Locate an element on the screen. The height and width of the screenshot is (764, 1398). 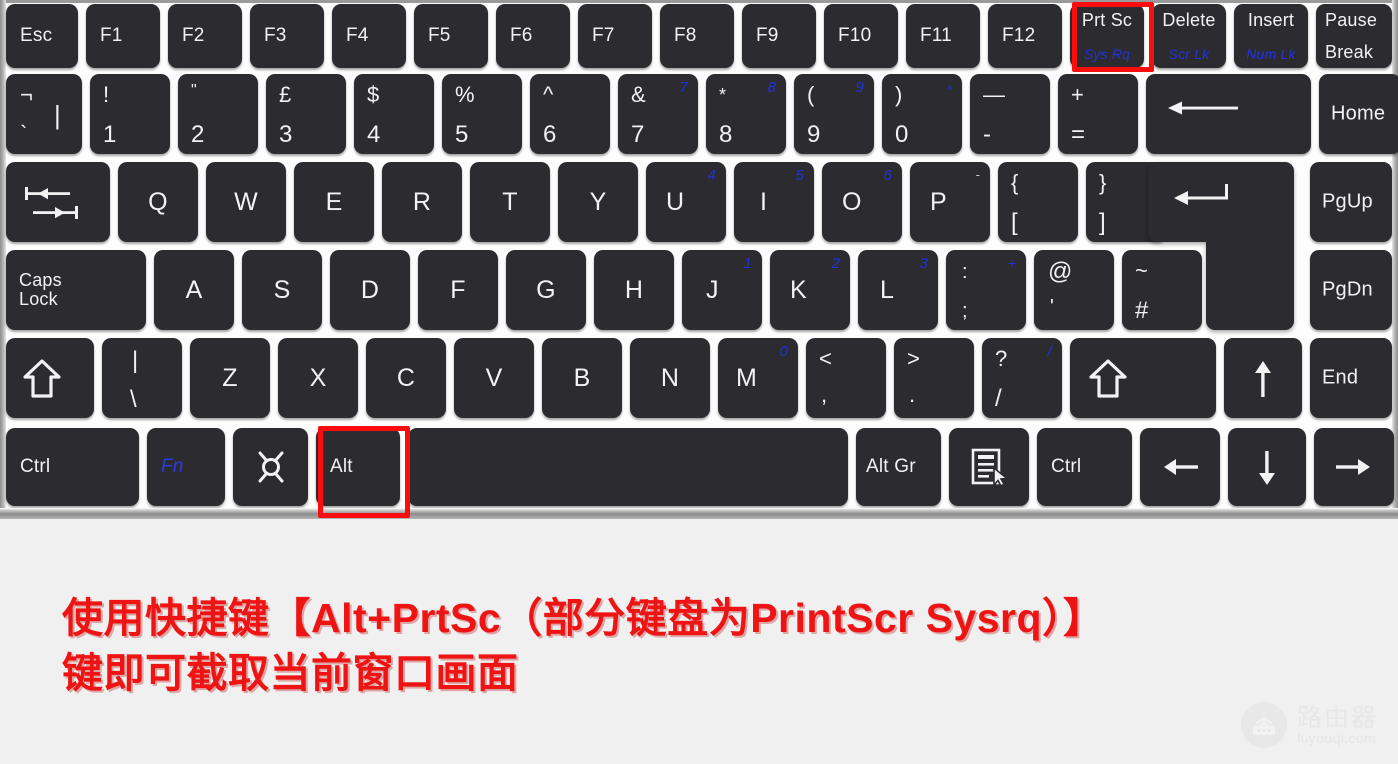
key-backspace is located at coordinates (1228, 114).